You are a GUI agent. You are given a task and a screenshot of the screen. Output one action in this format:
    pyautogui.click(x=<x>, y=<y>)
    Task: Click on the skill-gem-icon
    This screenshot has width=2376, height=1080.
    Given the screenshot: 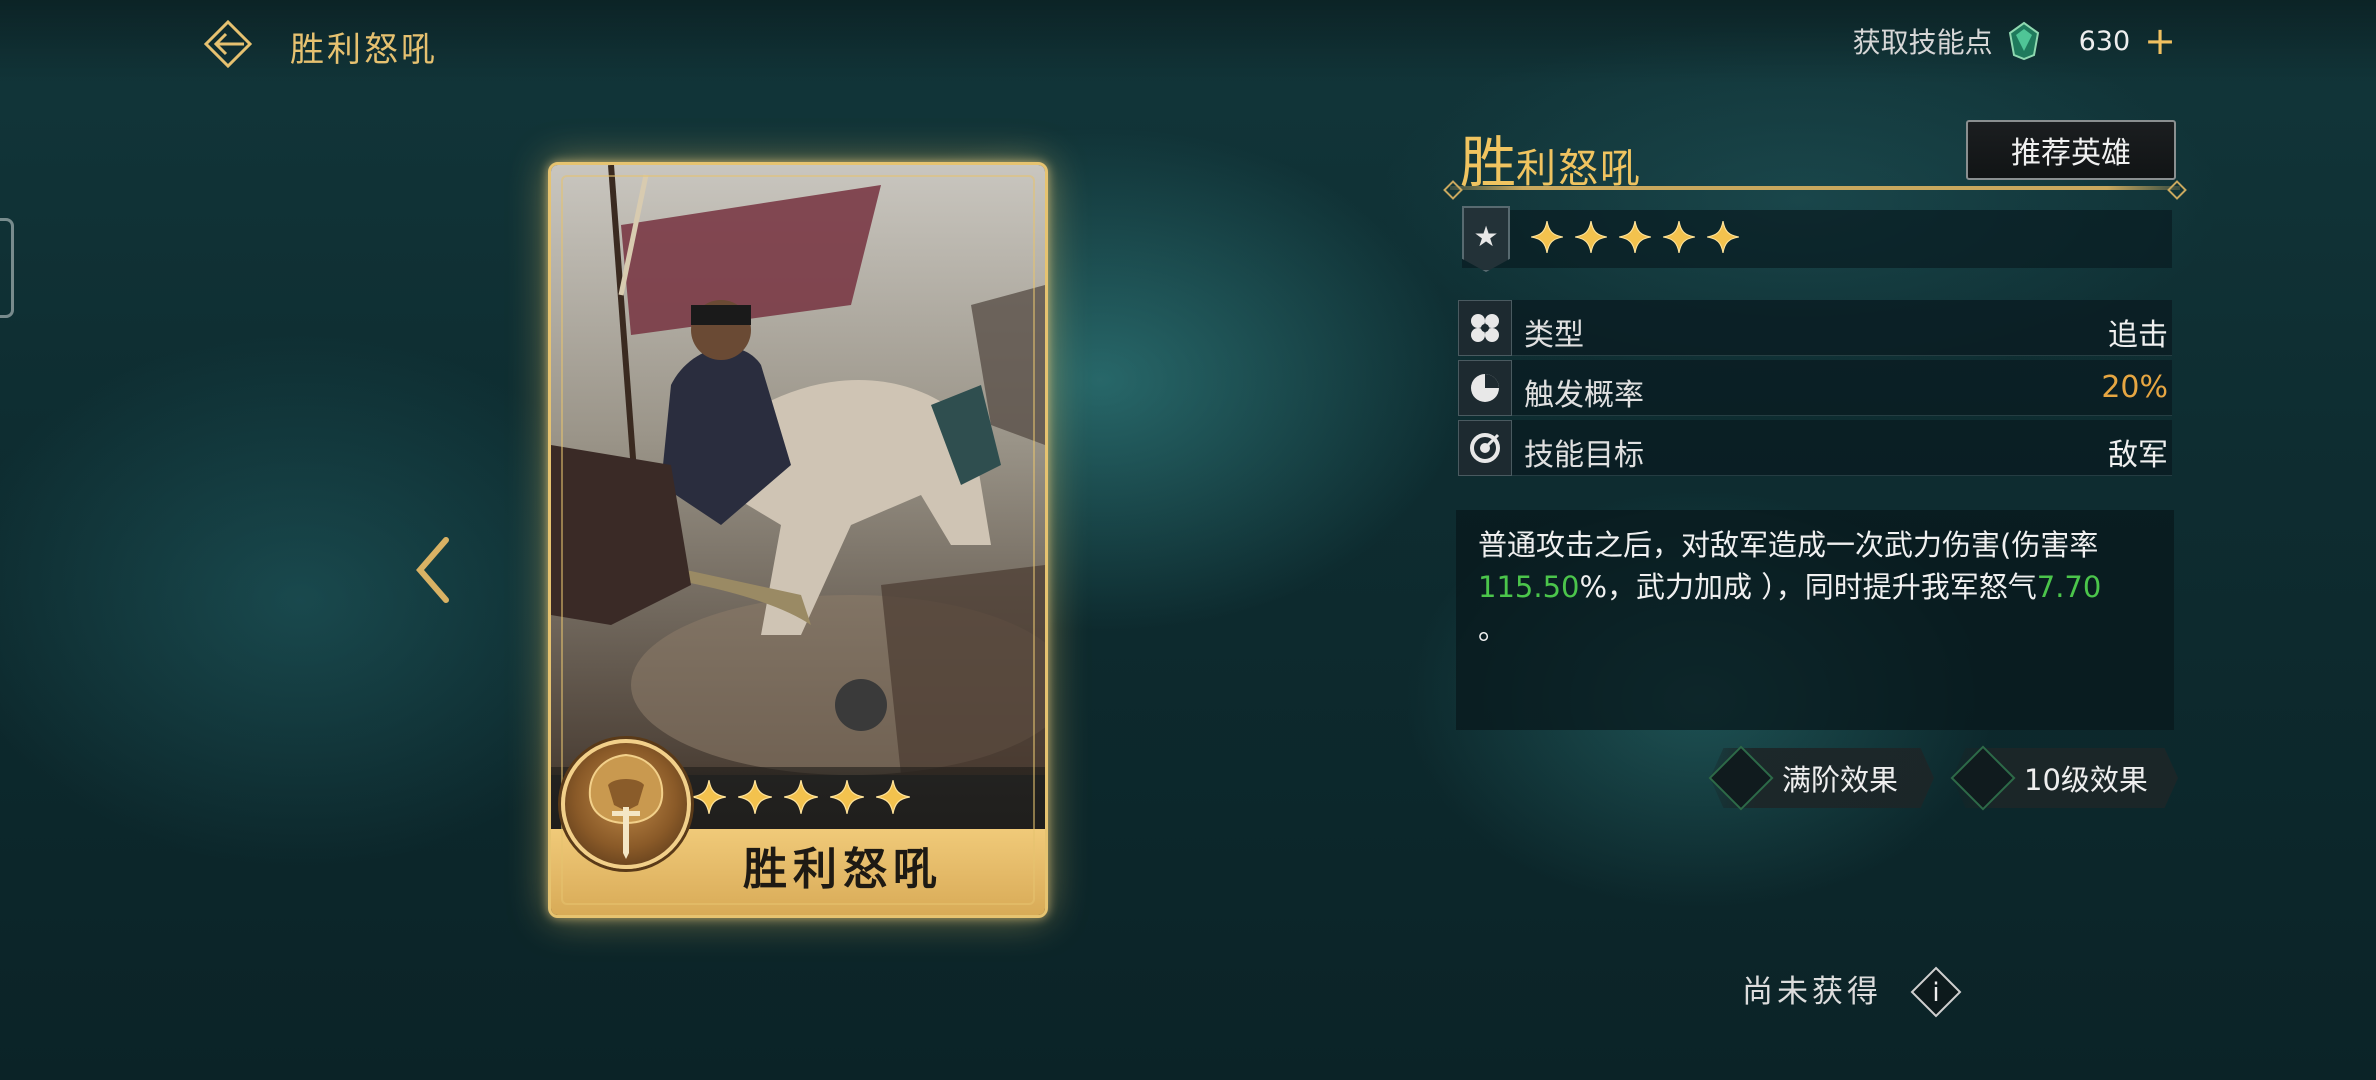 What is the action you would take?
    pyautogui.click(x=2023, y=41)
    